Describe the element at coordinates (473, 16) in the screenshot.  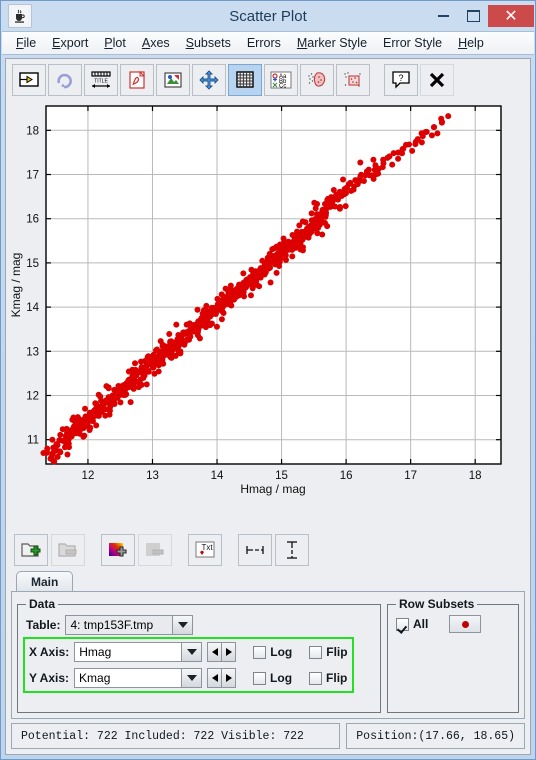
I see `maximize-button` at that location.